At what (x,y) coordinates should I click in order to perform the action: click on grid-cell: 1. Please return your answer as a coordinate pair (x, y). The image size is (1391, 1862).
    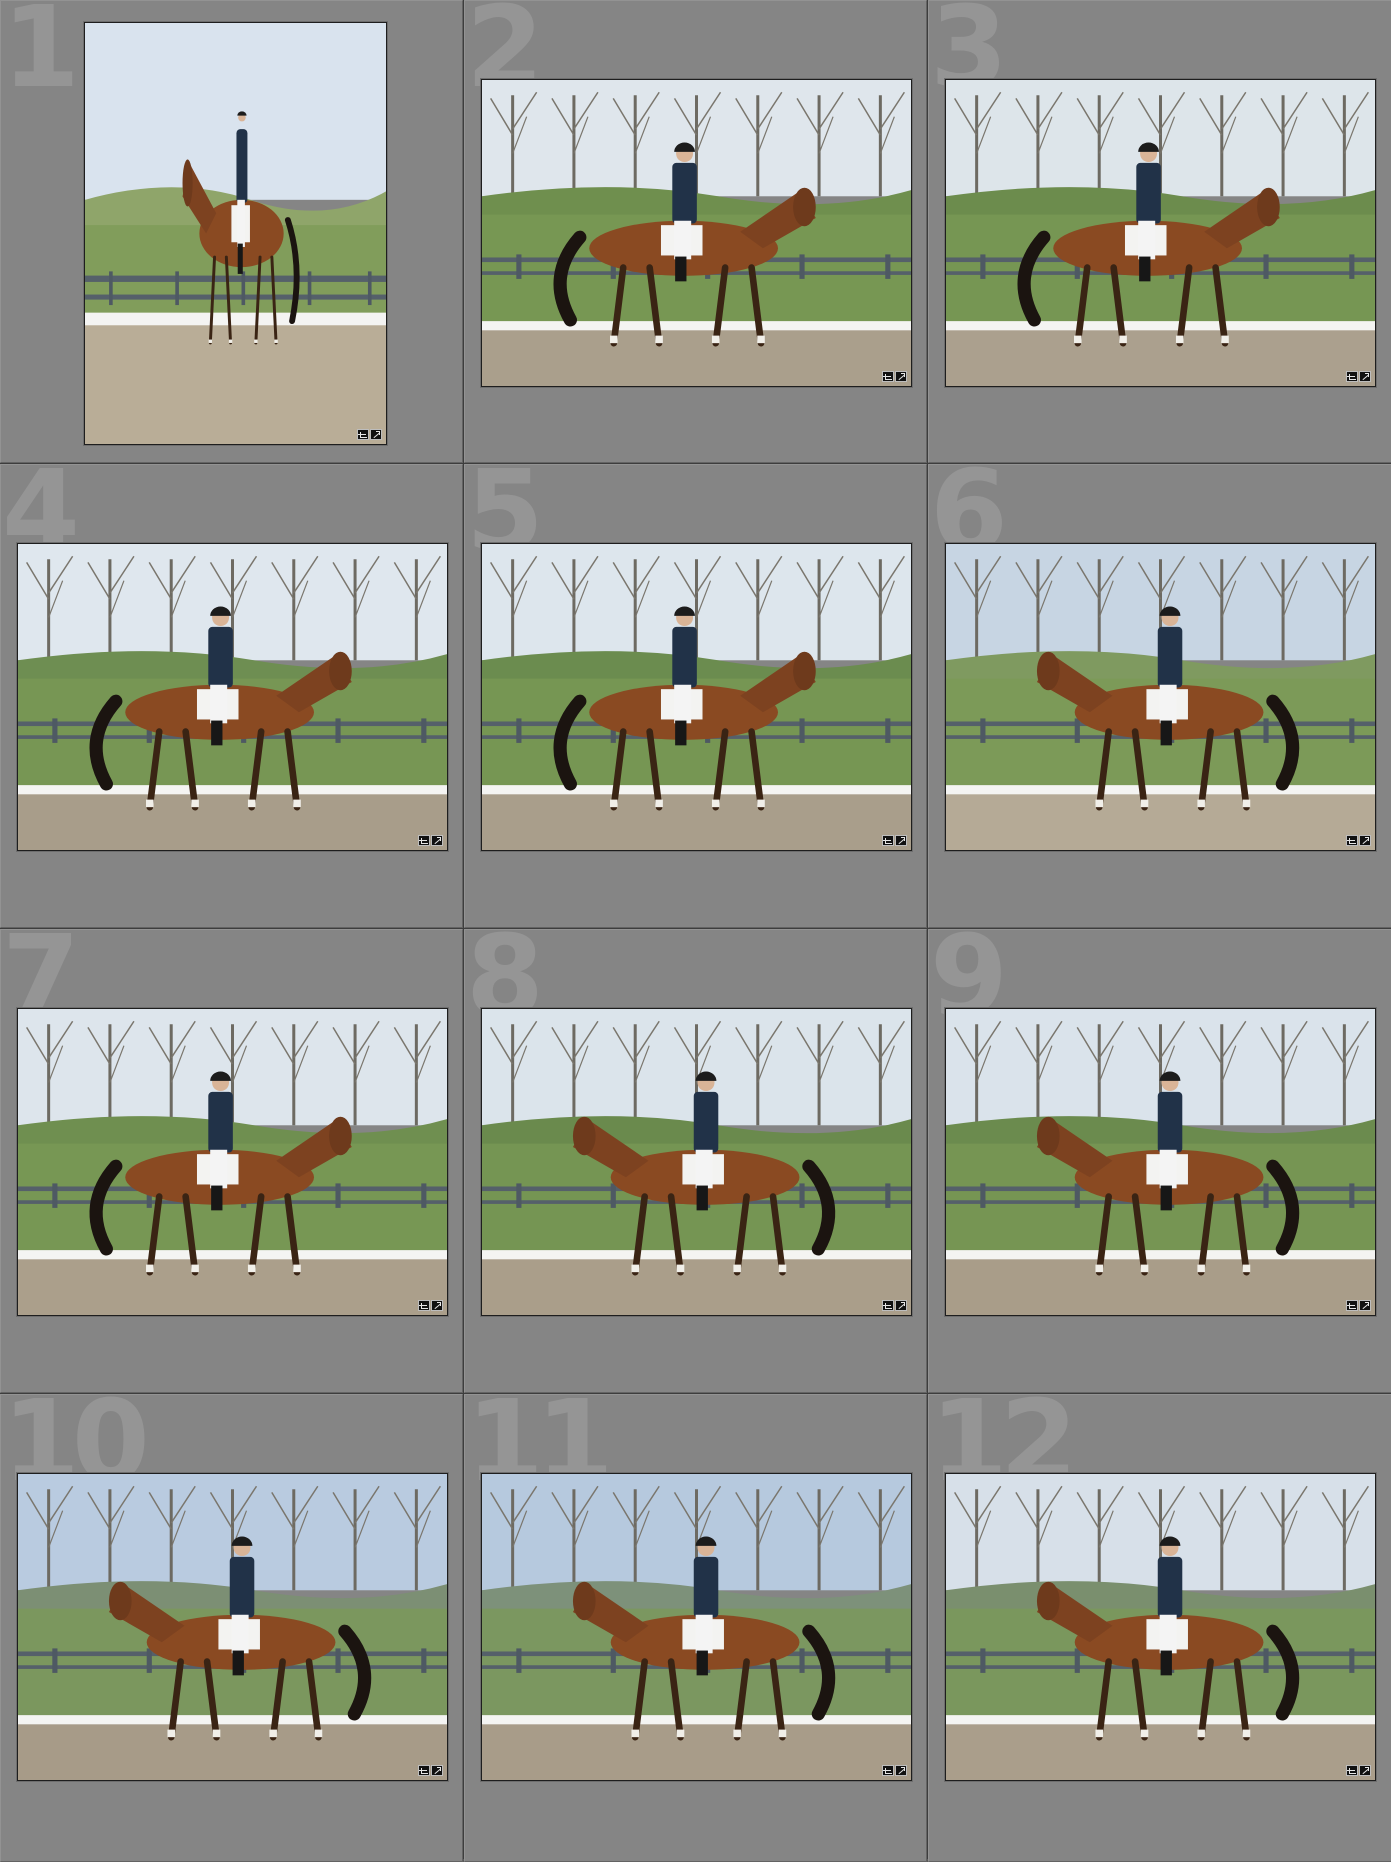
    Looking at the image, I should click on (231, 231).